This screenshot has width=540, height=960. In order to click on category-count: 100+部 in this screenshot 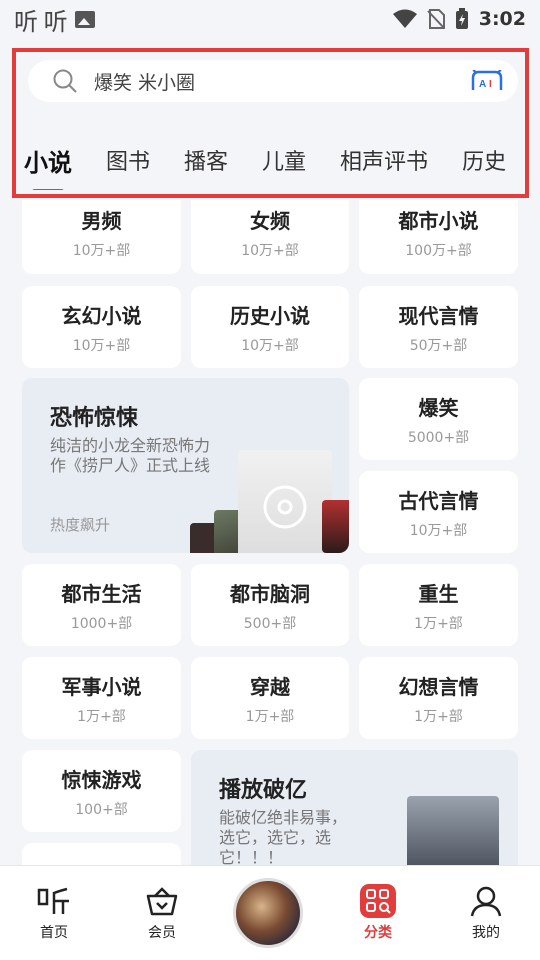, I will do `click(101, 809)`.